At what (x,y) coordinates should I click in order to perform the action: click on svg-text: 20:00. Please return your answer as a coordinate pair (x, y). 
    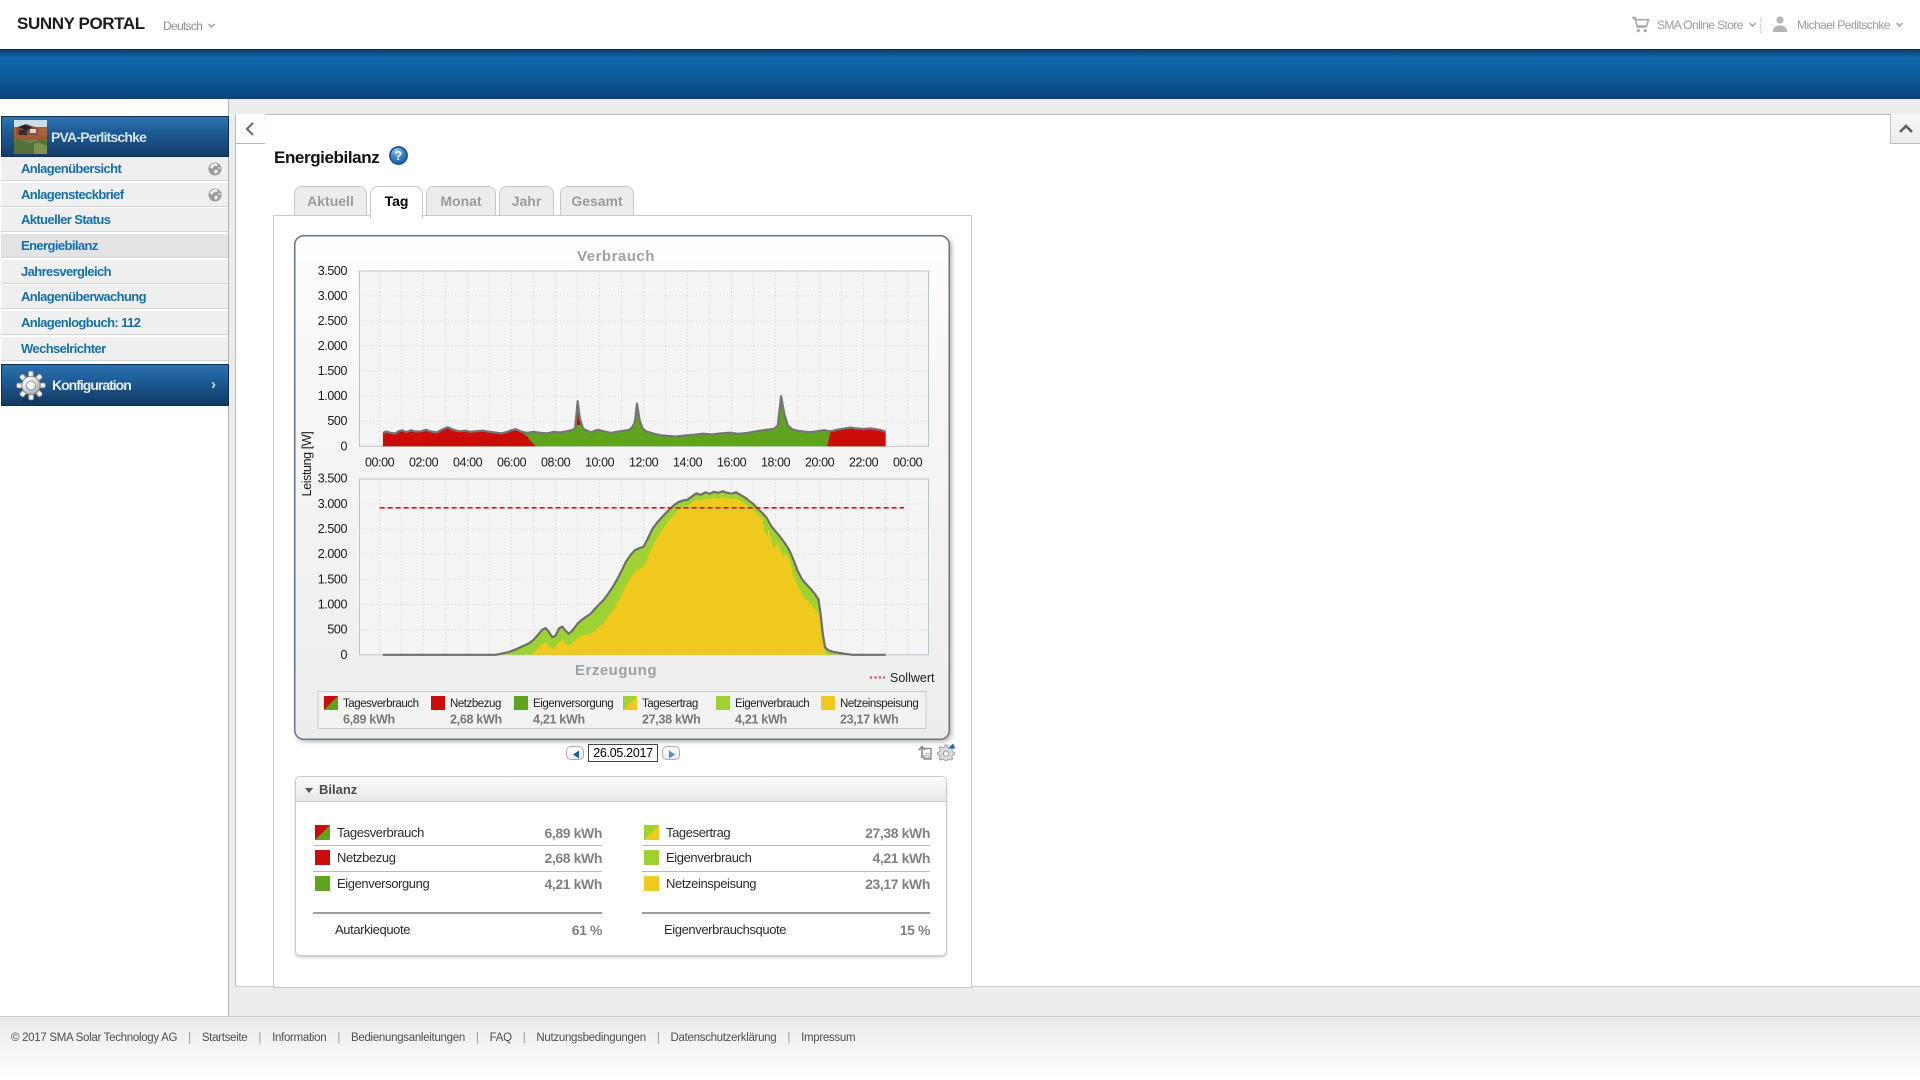
    Looking at the image, I should click on (820, 463).